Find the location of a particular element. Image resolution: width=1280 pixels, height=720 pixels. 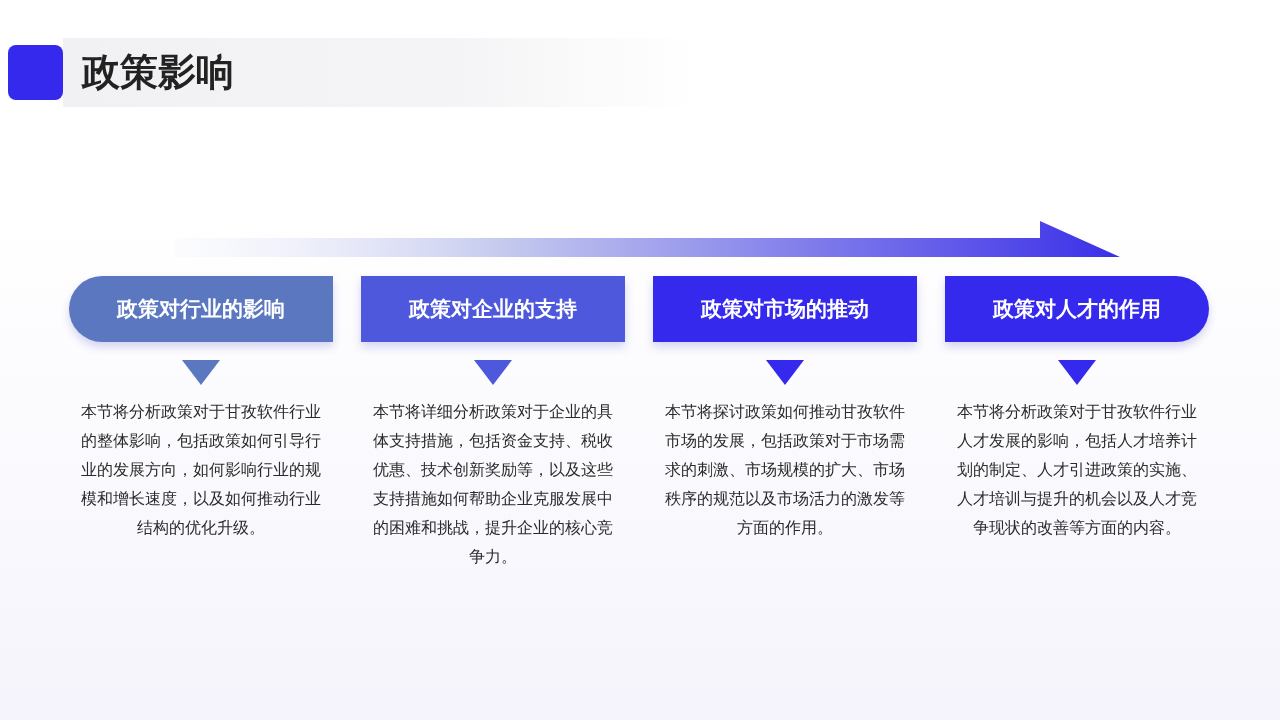

step-heading: 政策对企业的支持 is located at coordinates (493, 309).